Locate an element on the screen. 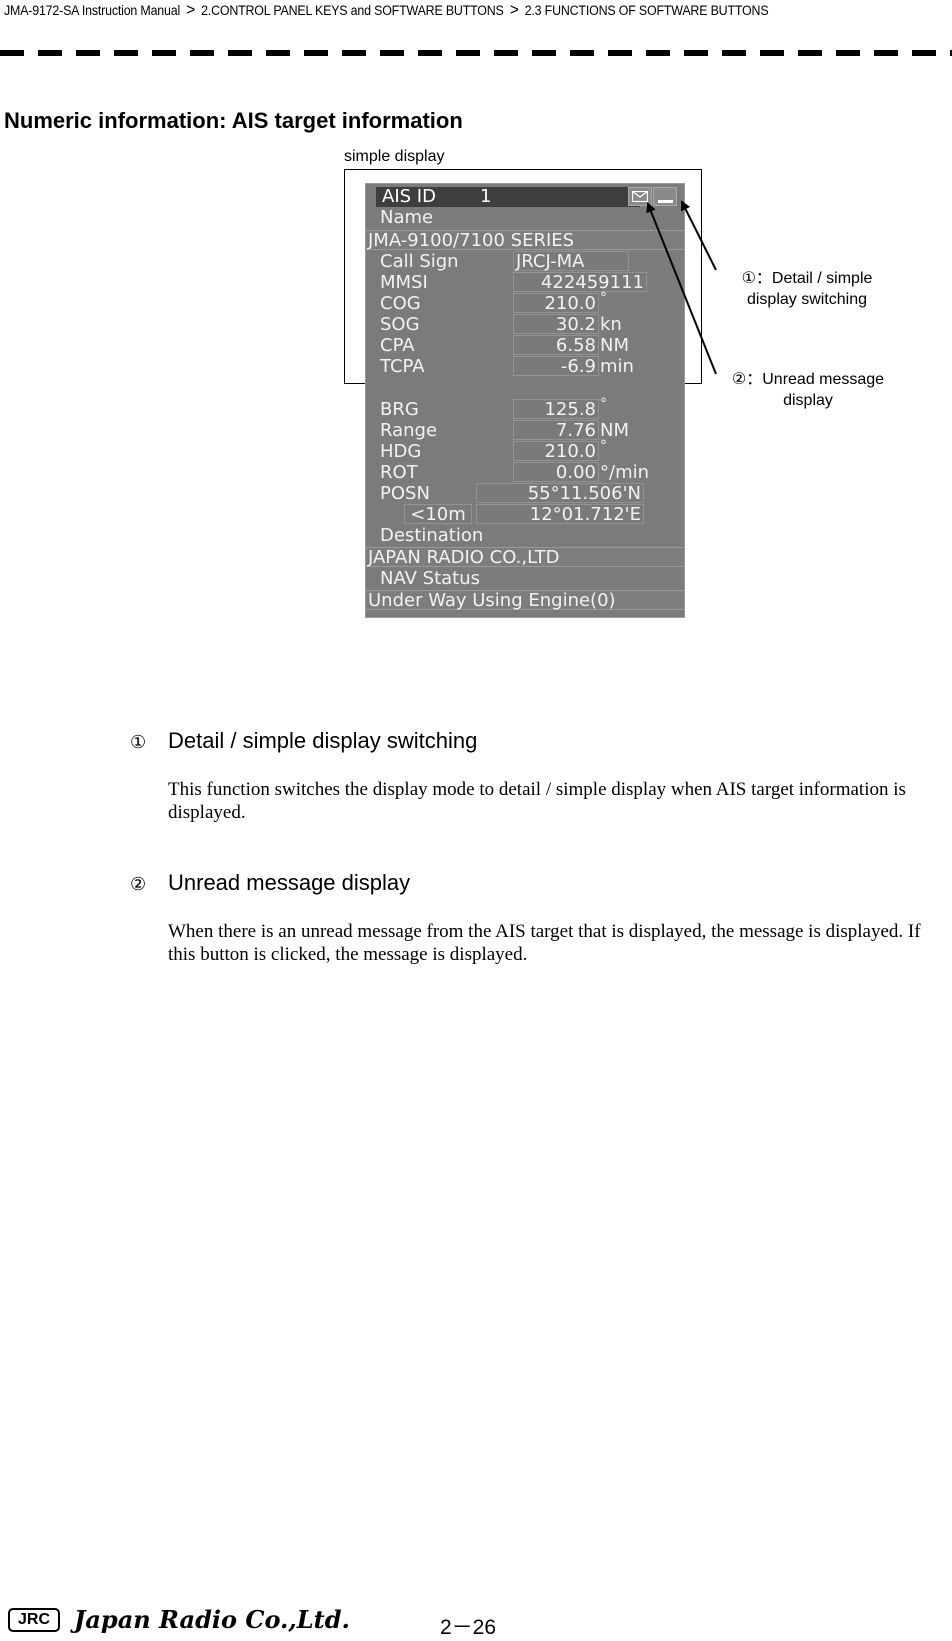 Image resolution: width=952 pixels, height=1641 pixels. posn-latitude: 55°11.506'N is located at coordinates (560, 493).